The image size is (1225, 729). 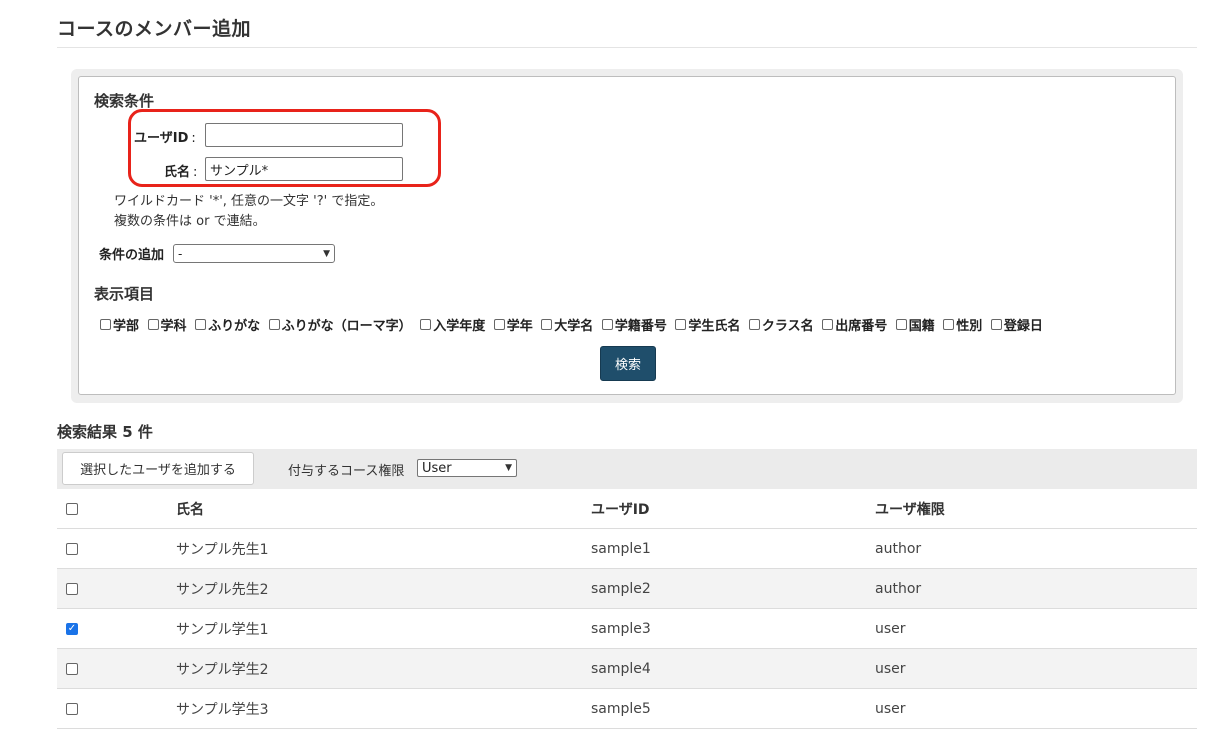 I want to click on table-row: サンプル学生3 sample5 user, so click(x=627, y=709).